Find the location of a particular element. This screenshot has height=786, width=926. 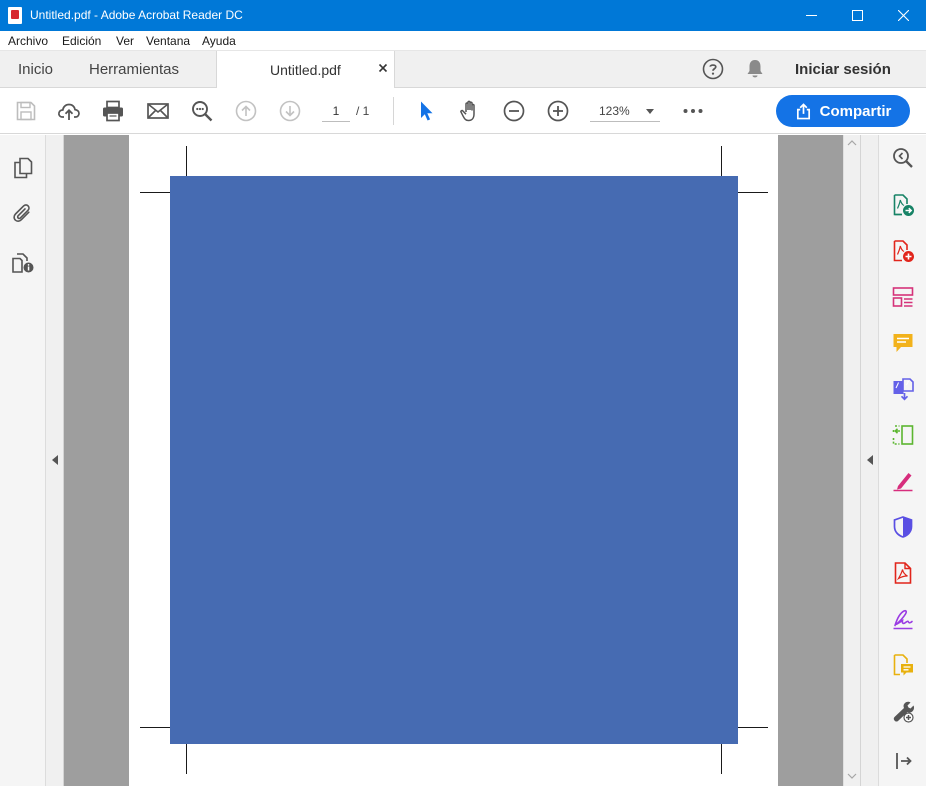

select-tool-button is located at coordinates (426, 111).